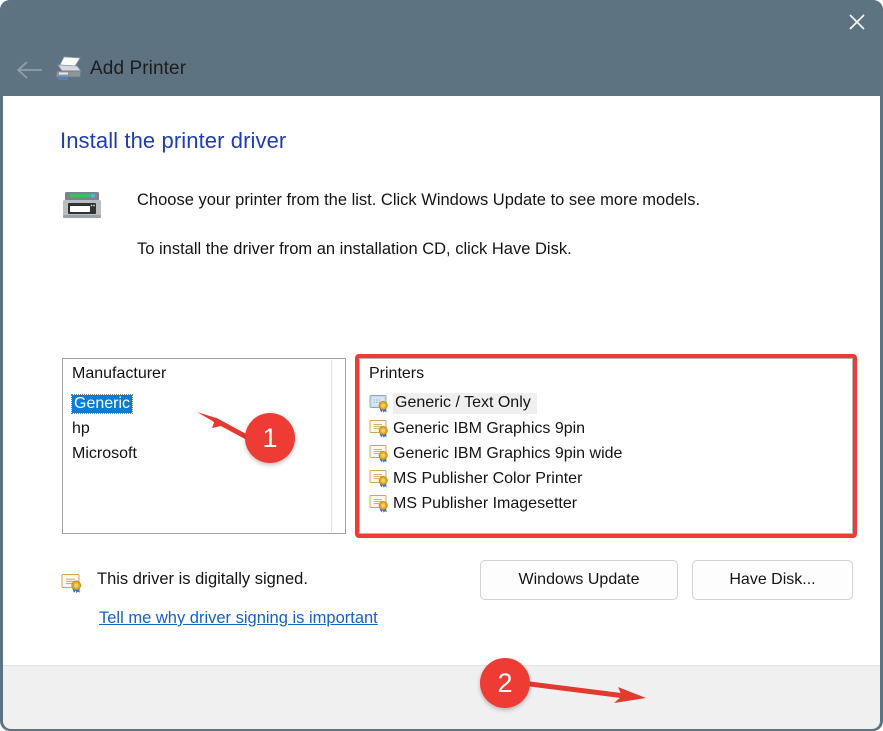 This screenshot has width=883, height=731. What do you see at coordinates (606, 478) in the screenshot?
I see `list-item: MS Publisher Color Printer` at bounding box center [606, 478].